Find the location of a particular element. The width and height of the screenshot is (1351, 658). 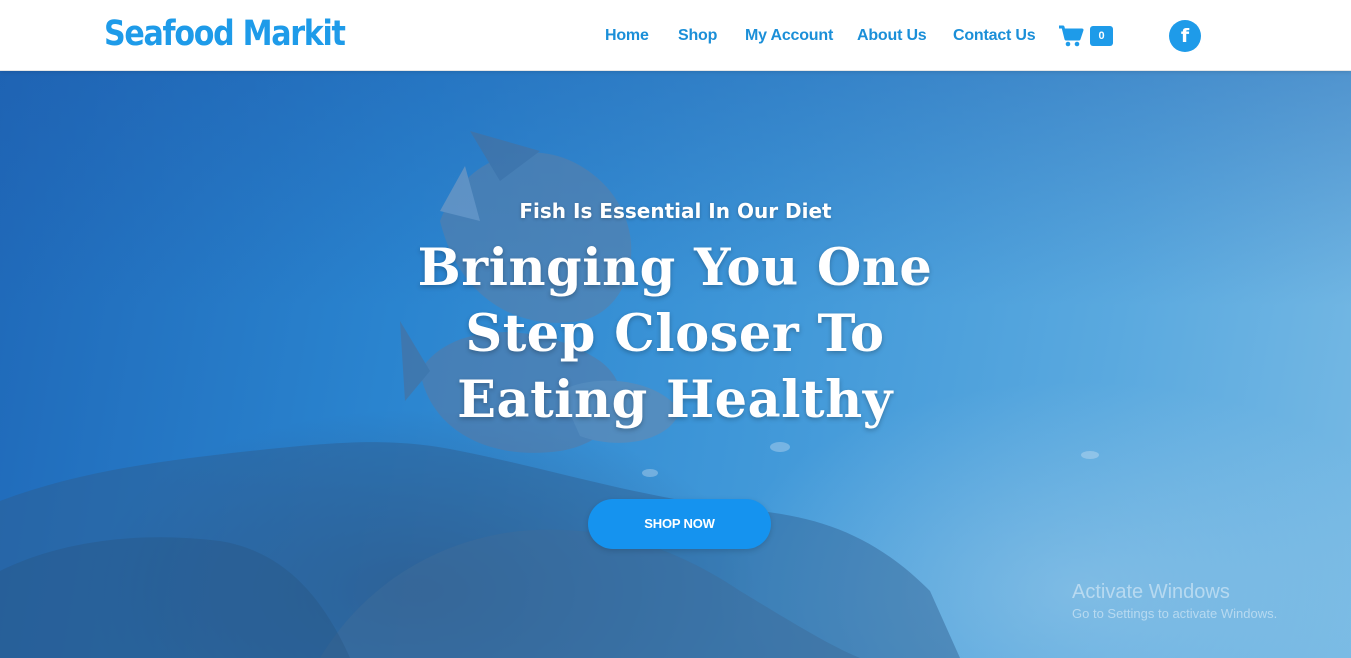

cart-button: 0 is located at coordinates (1088, 36).